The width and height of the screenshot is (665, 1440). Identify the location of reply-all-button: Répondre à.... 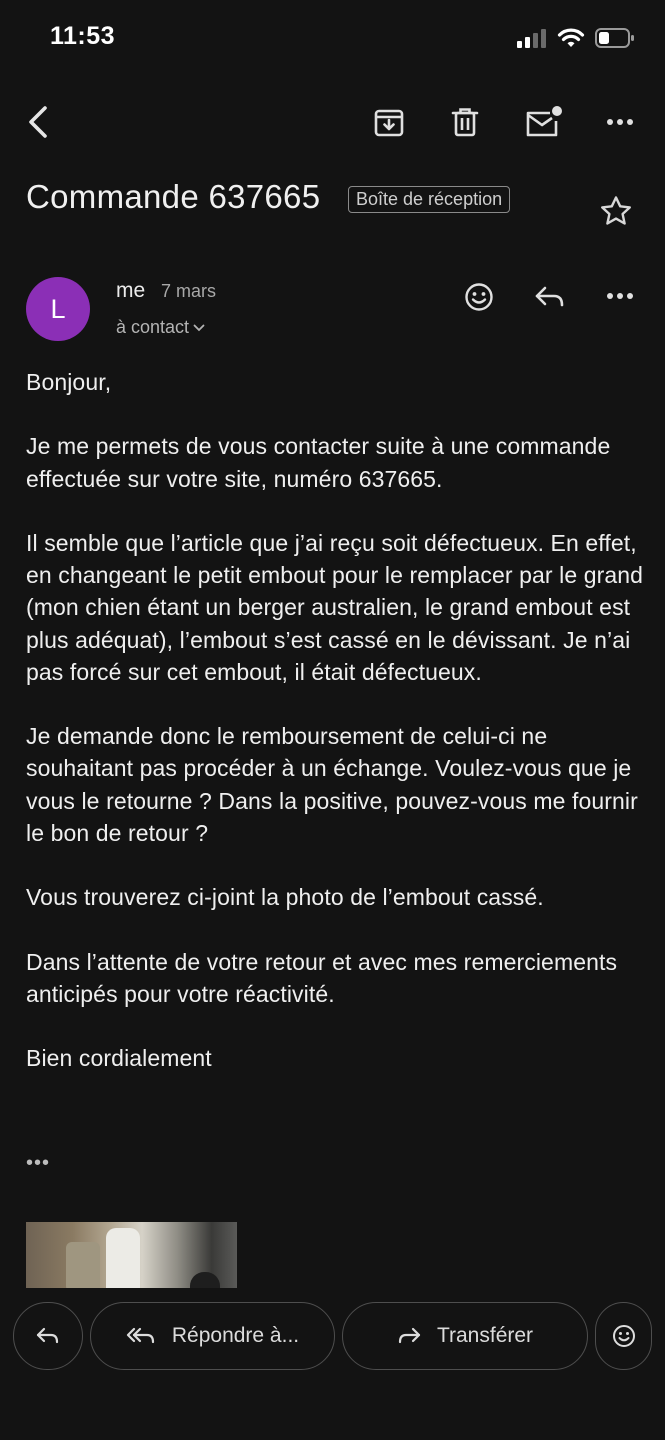
(212, 1336).